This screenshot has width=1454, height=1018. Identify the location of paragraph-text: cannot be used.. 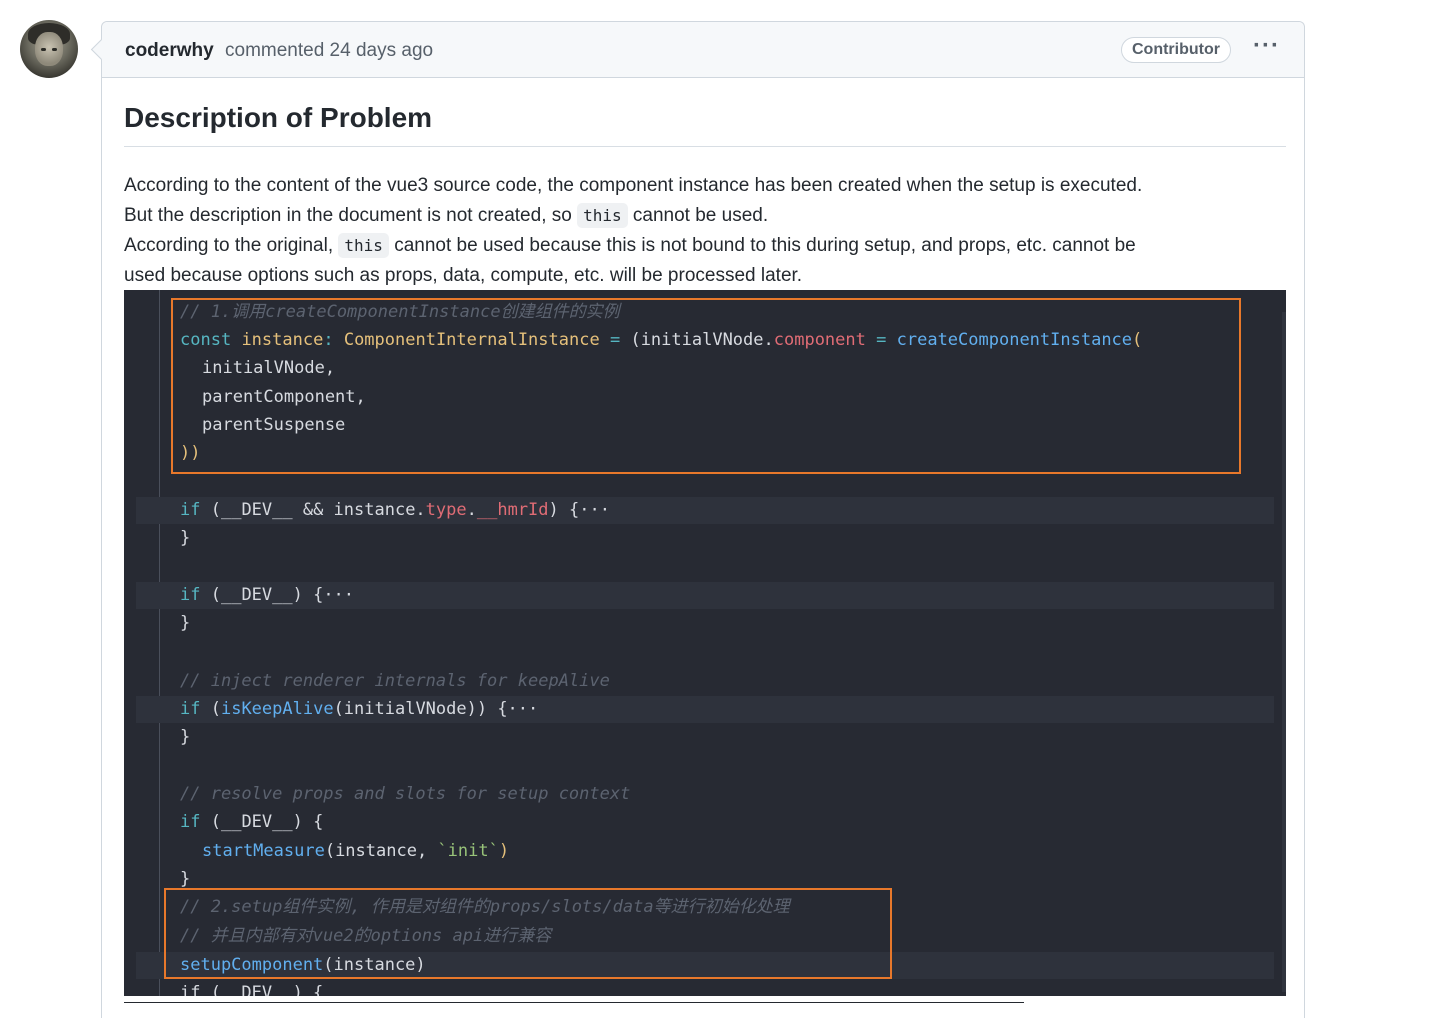
(698, 215).